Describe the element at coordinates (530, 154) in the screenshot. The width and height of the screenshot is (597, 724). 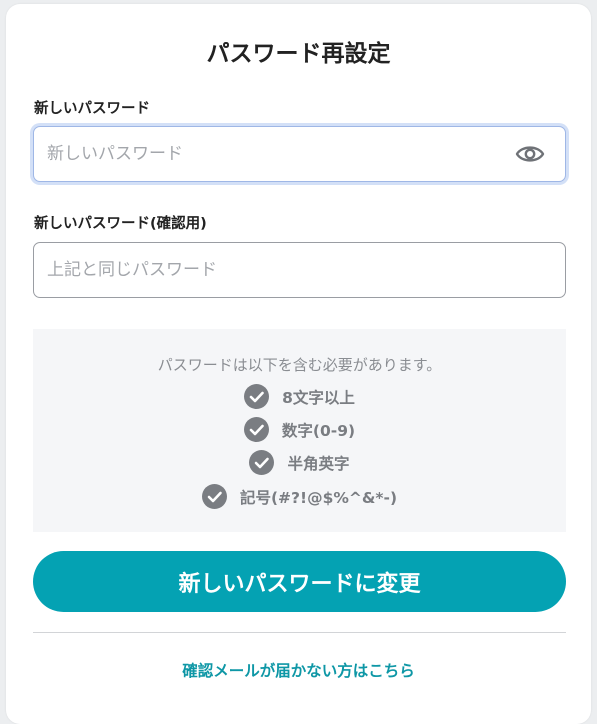
I see `eye-icon` at that location.